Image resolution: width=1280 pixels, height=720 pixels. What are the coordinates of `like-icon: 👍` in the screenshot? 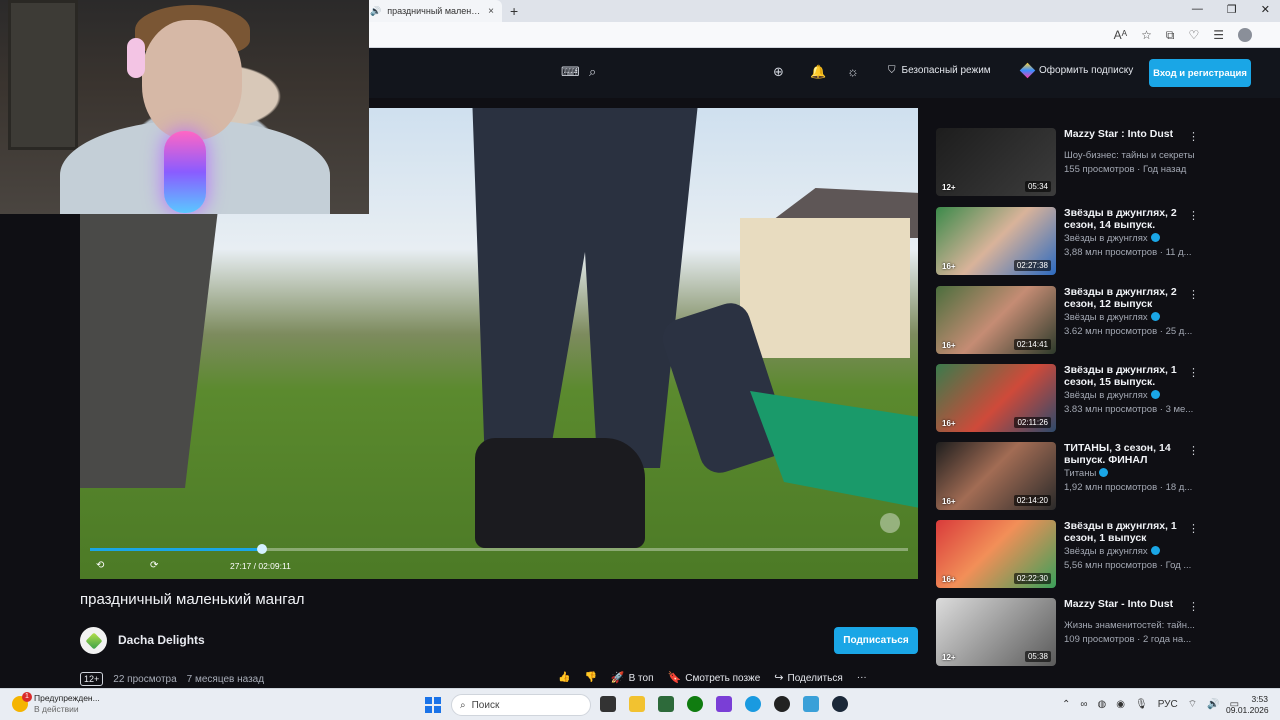 It's located at (564, 677).